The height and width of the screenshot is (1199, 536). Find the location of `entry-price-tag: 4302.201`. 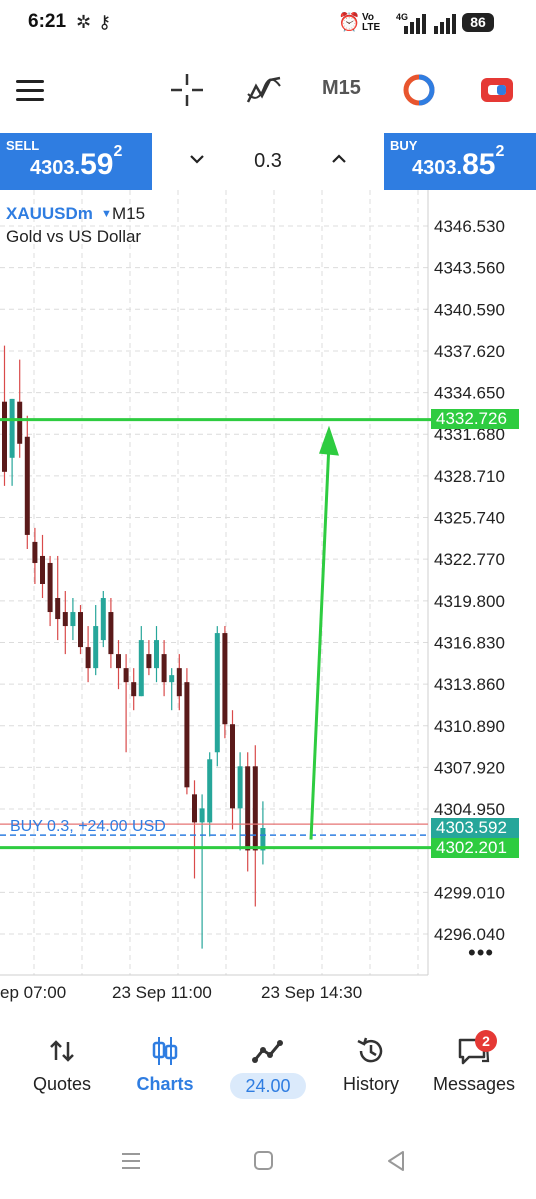

entry-price-tag: 4302.201 is located at coordinates (475, 848).